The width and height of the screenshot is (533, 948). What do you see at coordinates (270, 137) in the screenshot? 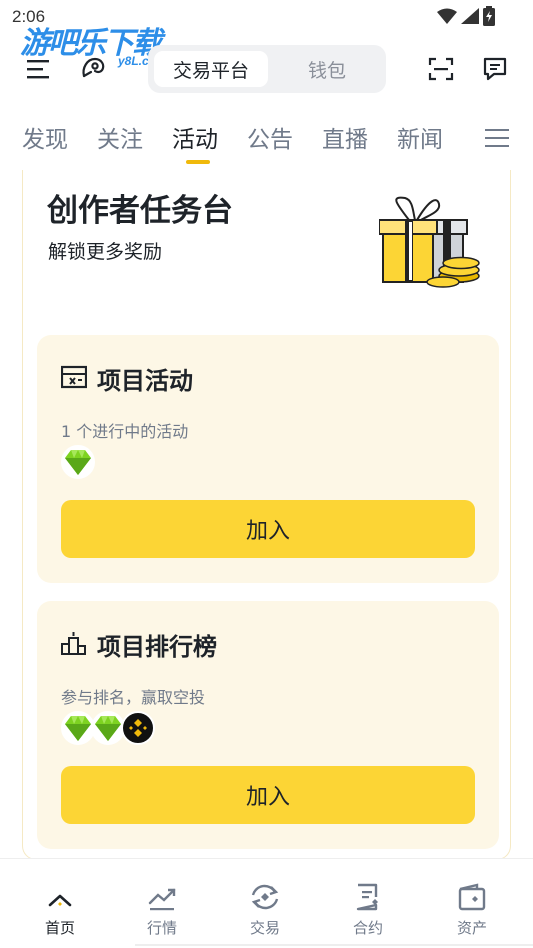
I see `tab-announcements: 公告` at bounding box center [270, 137].